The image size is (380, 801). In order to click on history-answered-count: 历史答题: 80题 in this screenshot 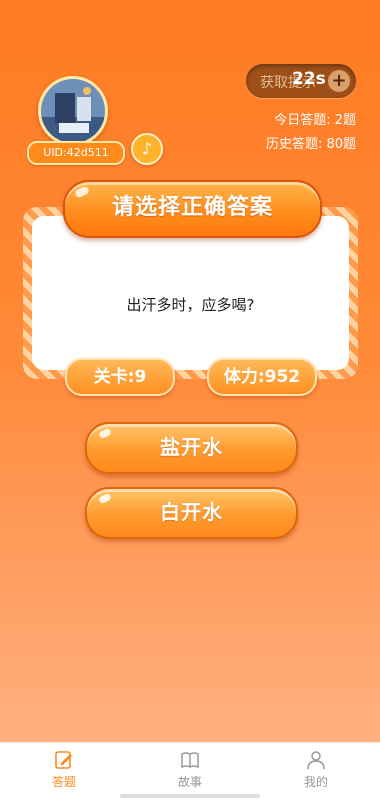, I will do `click(310, 144)`.